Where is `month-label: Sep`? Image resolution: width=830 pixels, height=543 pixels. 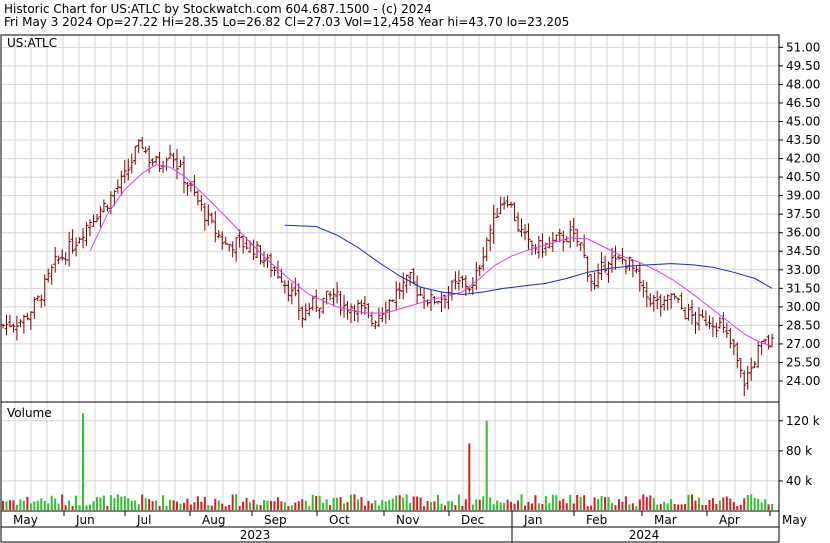
month-label: Sep is located at coordinates (275, 520).